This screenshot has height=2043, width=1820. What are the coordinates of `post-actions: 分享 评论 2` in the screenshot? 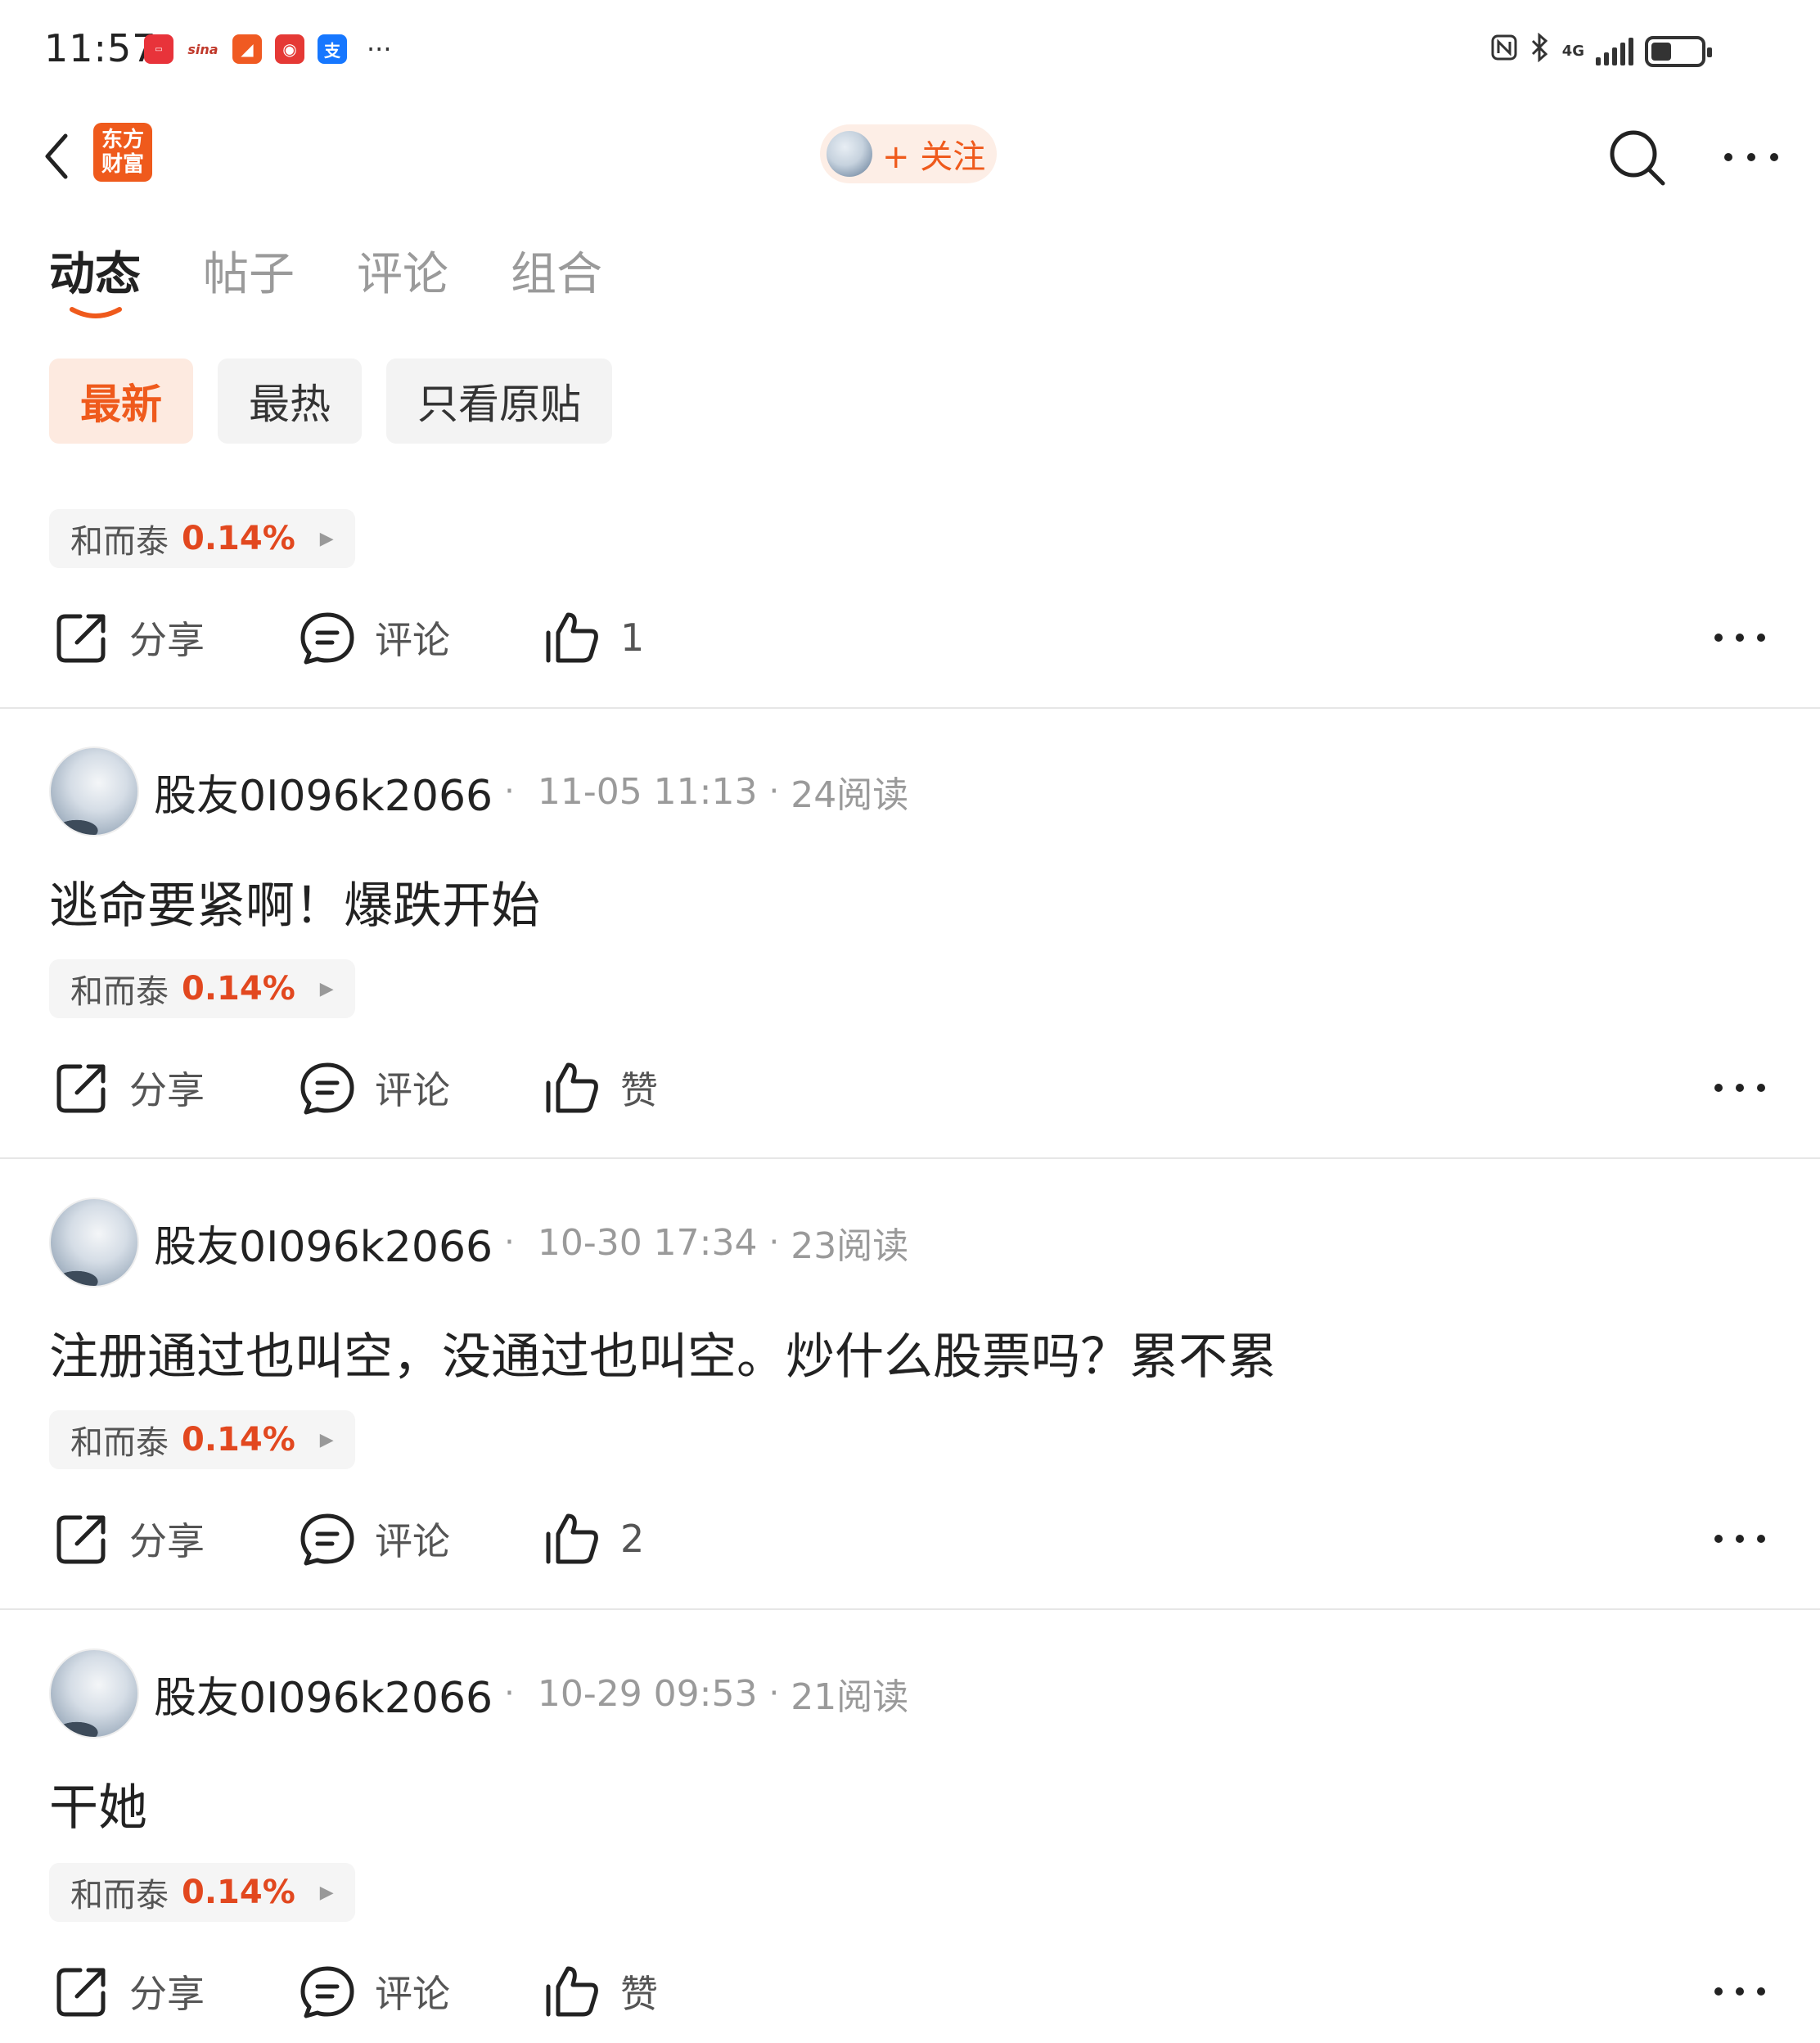 It's located at (910, 1539).